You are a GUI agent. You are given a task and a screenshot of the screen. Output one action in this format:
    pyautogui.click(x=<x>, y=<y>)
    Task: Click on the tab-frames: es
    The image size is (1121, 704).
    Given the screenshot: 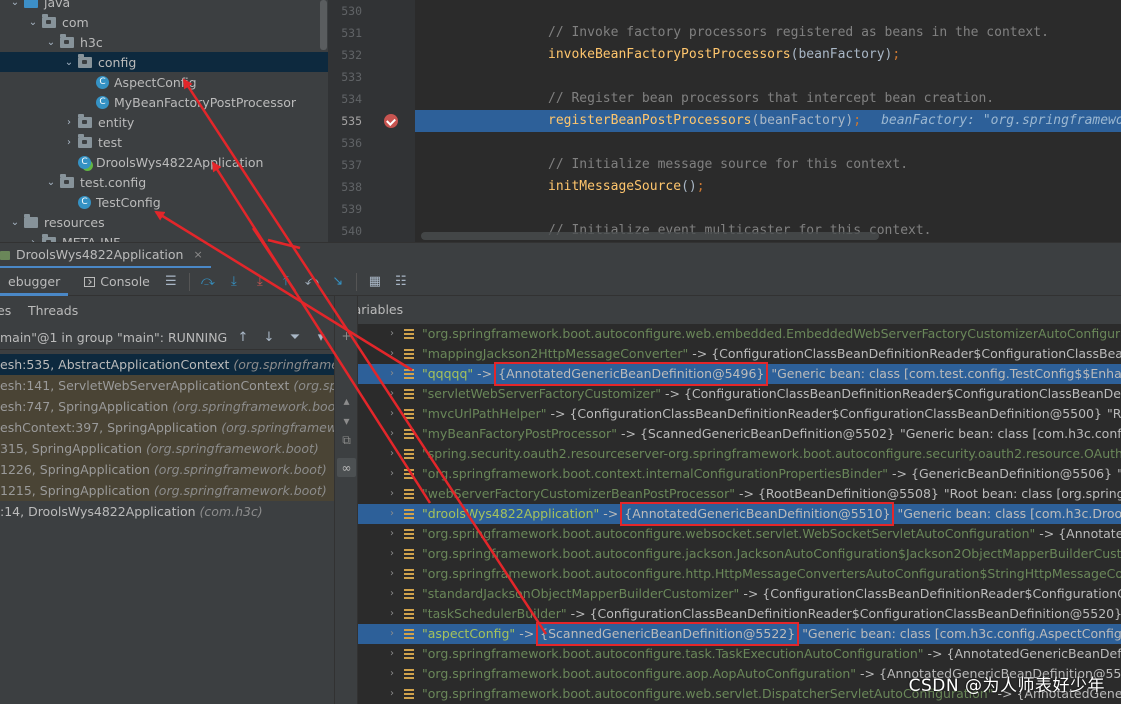 What is the action you would take?
    pyautogui.click(x=14, y=310)
    